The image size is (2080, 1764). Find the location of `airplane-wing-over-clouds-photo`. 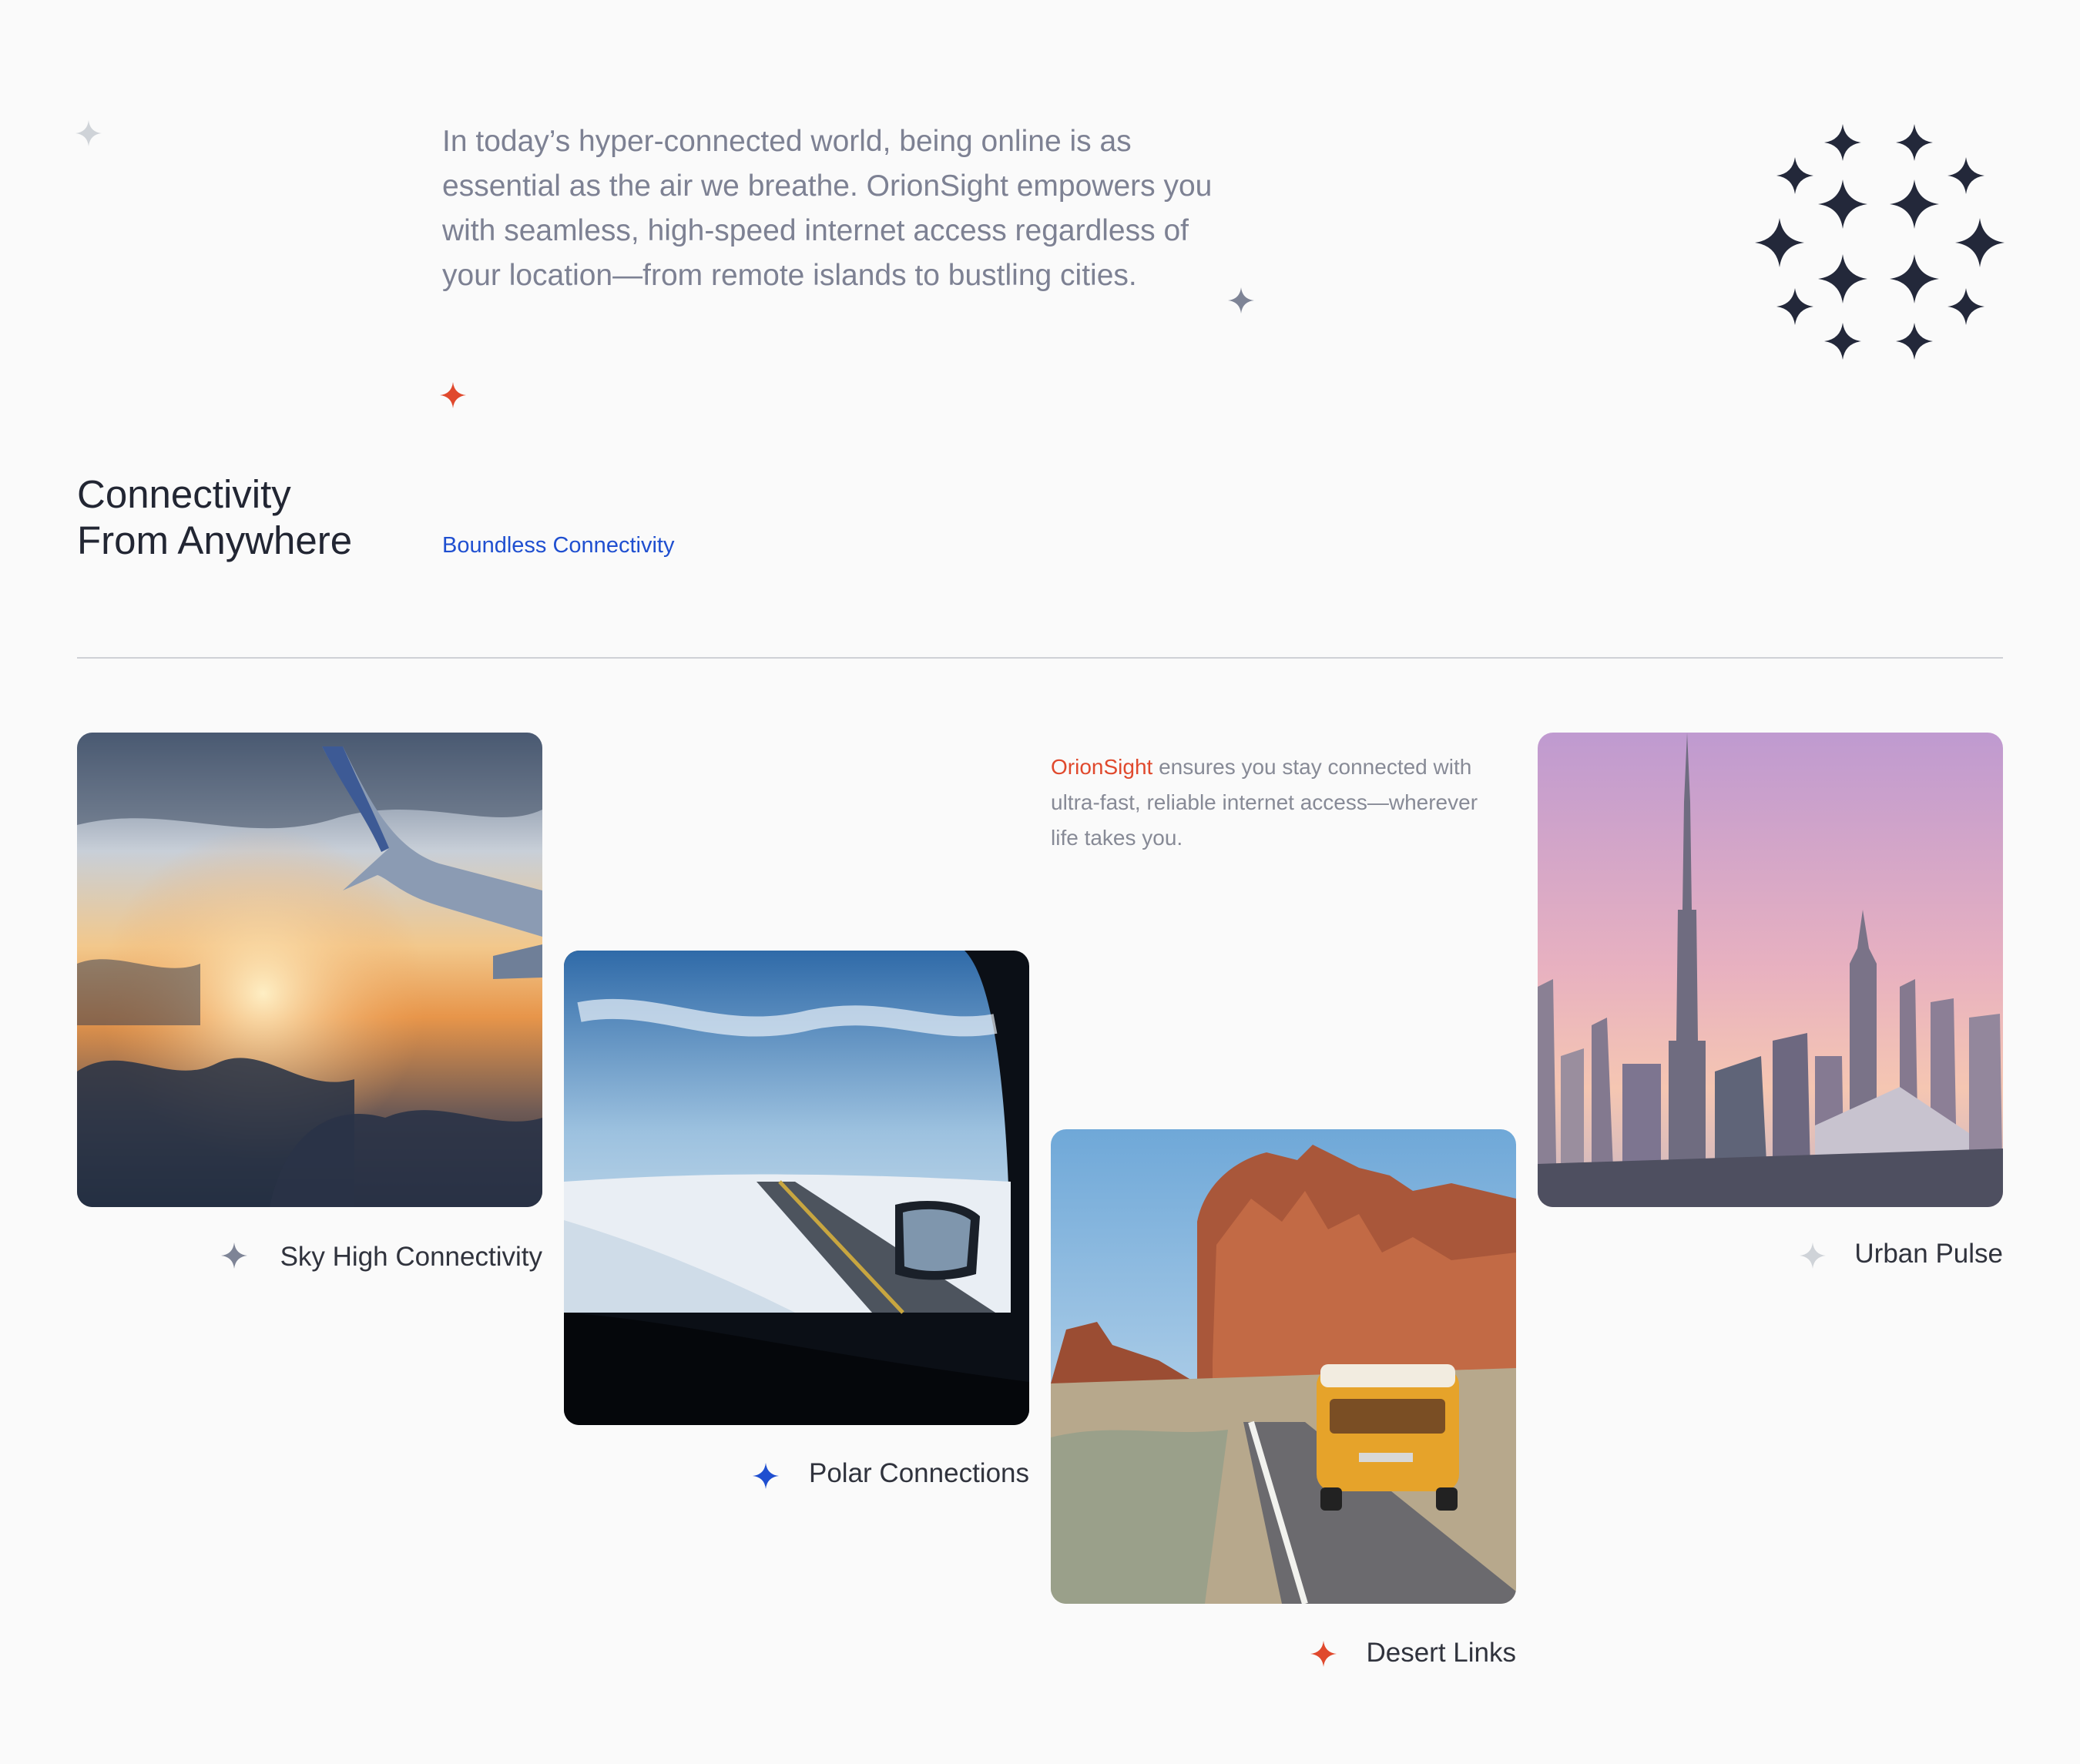

airplane-wing-over-clouds-photo is located at coordinates (310, 970).